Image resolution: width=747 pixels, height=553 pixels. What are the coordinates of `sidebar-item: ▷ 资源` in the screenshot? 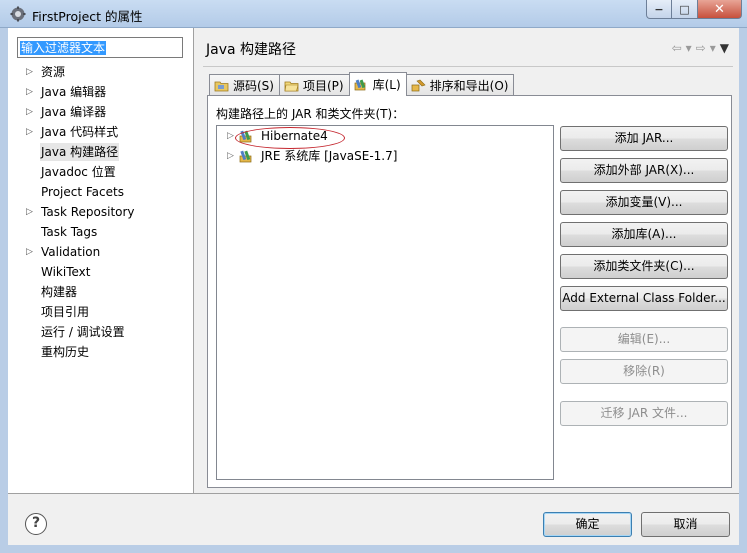 It's located at (101, 72).